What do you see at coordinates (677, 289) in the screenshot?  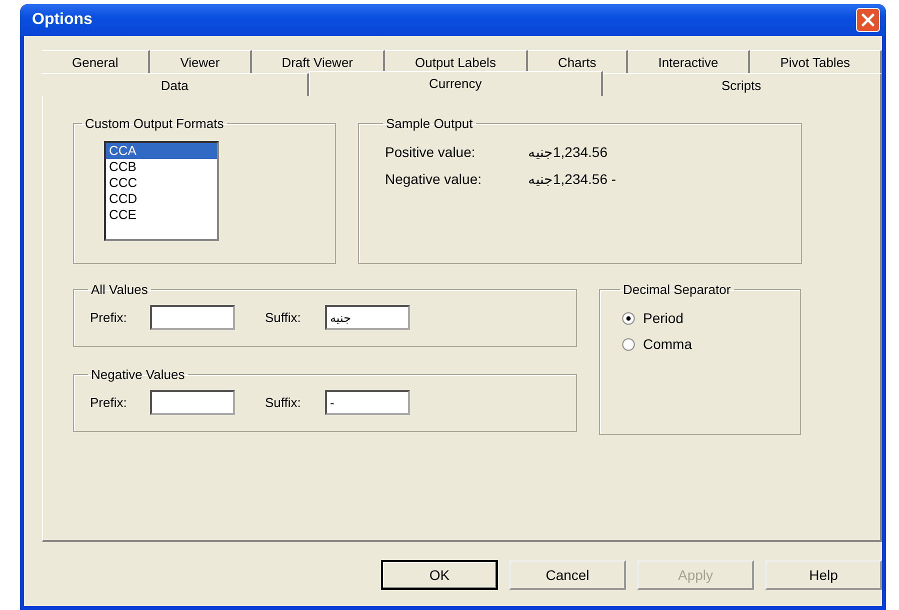 I see `group-label: Decimal Separator` at bounding box center [677, 289].